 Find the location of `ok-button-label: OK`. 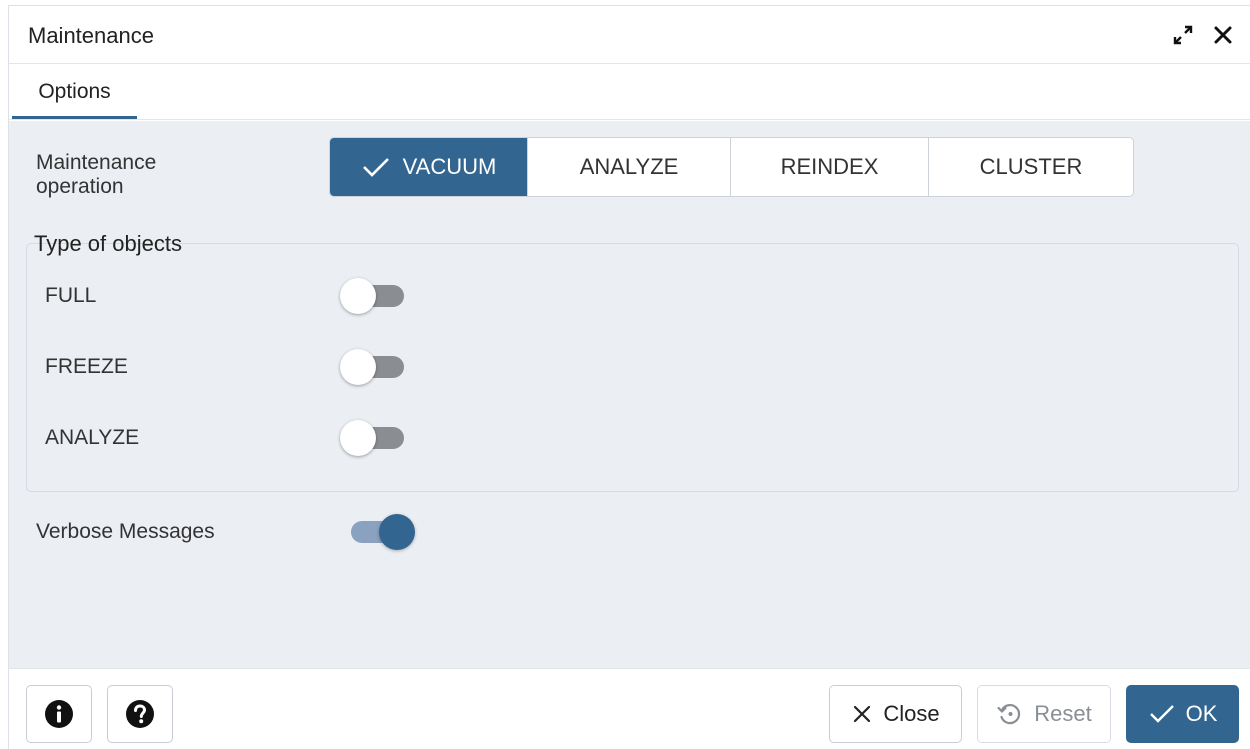

ok-button-label: OK is located at coordinates (1201, 713).